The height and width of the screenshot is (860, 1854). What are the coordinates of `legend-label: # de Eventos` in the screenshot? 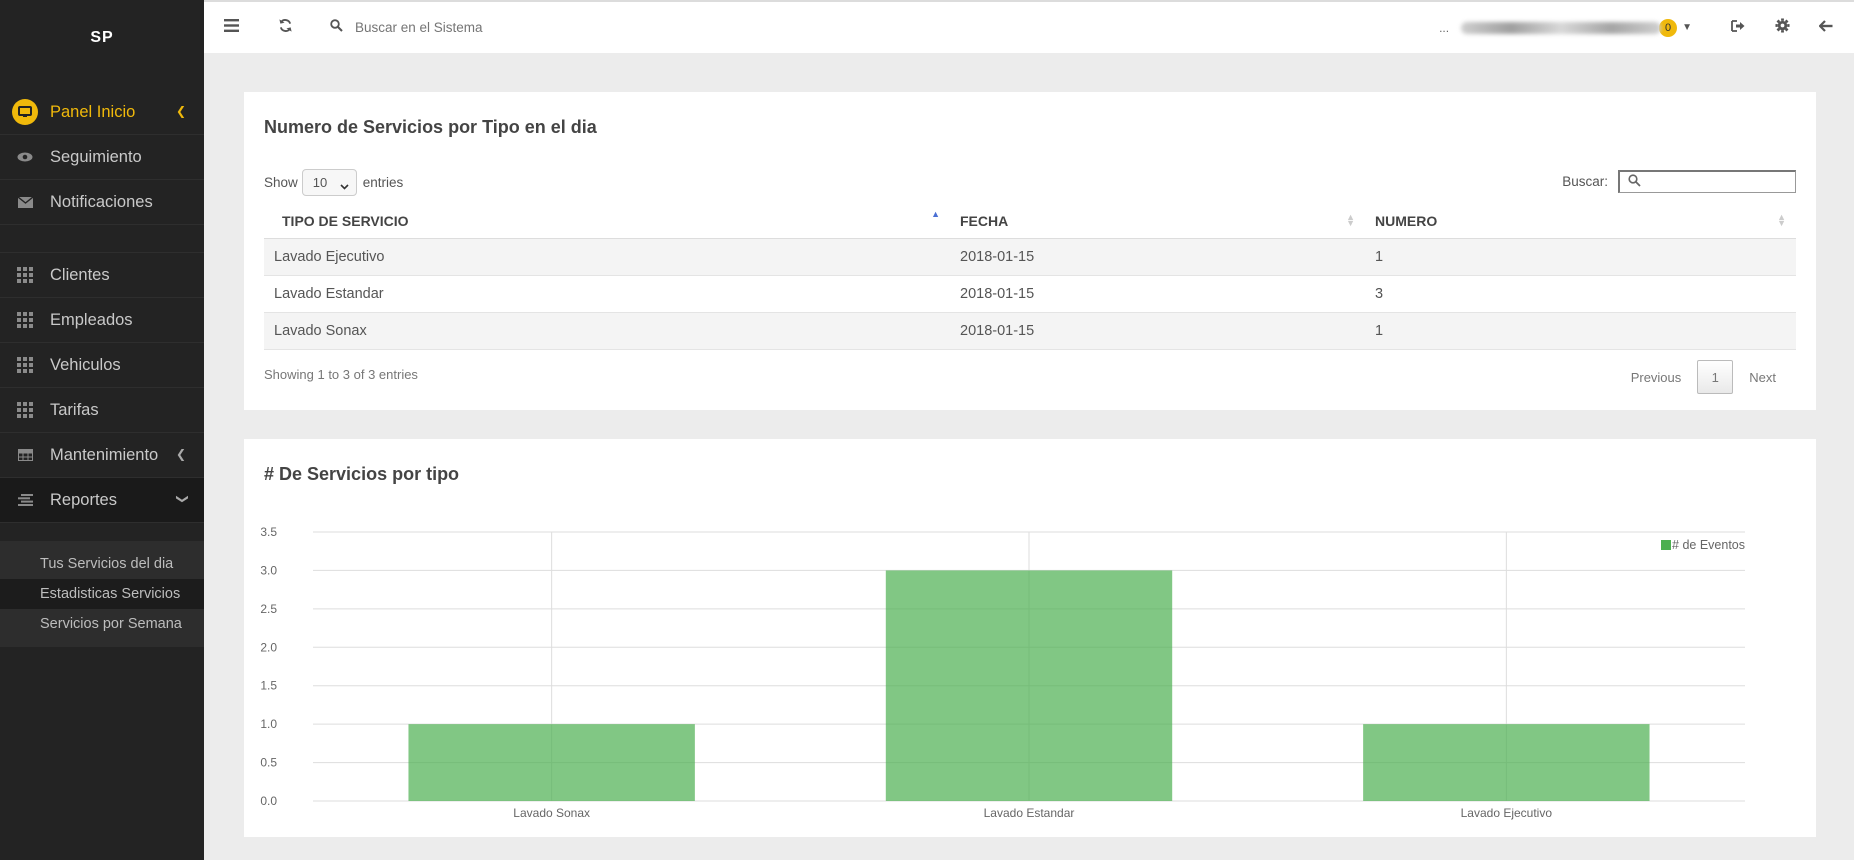 It's located at (1708, 545).